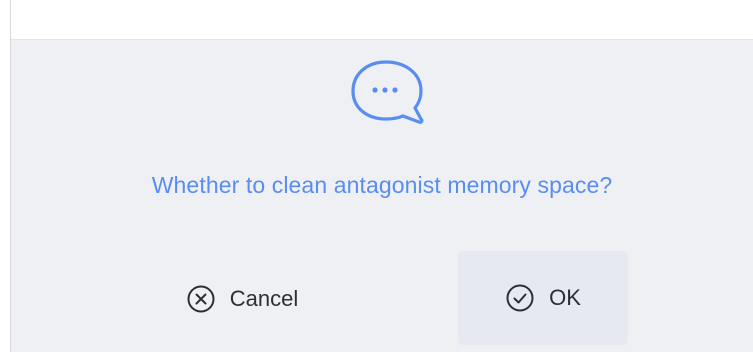 This screenshot has height=352, width=753. Describe the element at coordinates (520, 298) in the screenshot. I see `circle-check-icon` at that location.